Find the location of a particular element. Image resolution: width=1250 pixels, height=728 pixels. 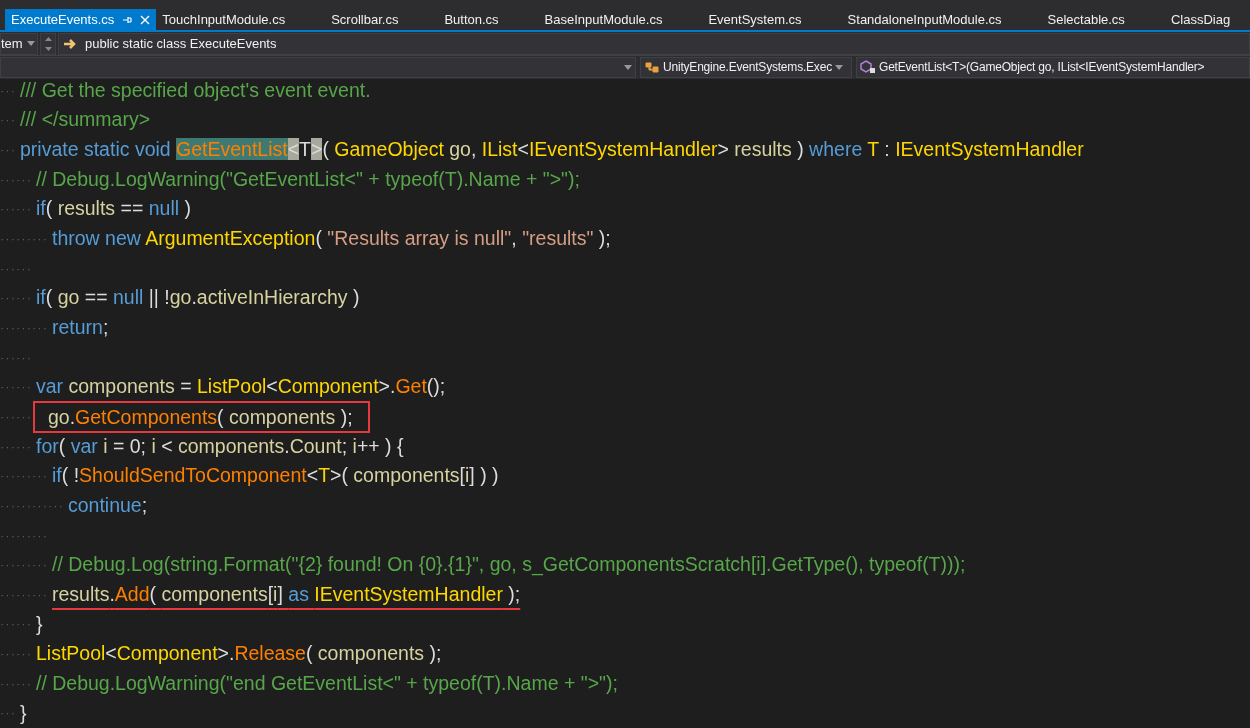

file-tab: StandaloneInputModule.cs is located at coordinates (941, 20).